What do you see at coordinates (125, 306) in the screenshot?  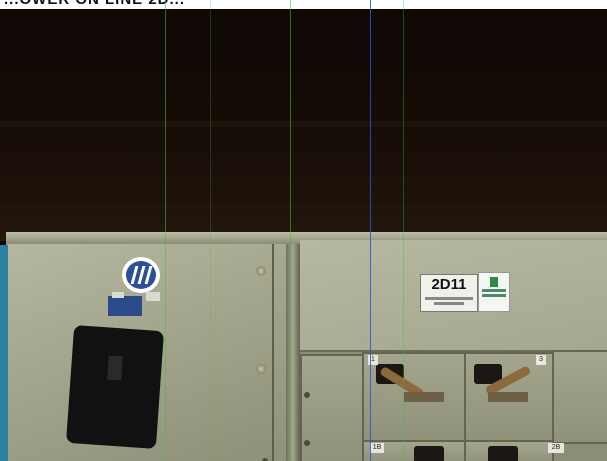 I see `blue-sticker` at bounding box center [125, 306].